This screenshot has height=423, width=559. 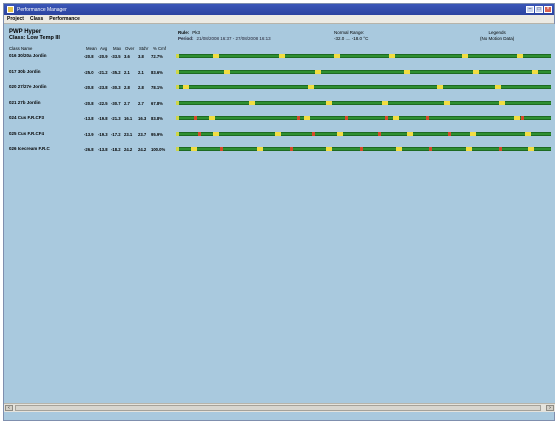 What do you see at coordinates (159, 48) in the screenshot?
I see `column-header-pct: % Cmf` at bounding box center [159, 48].